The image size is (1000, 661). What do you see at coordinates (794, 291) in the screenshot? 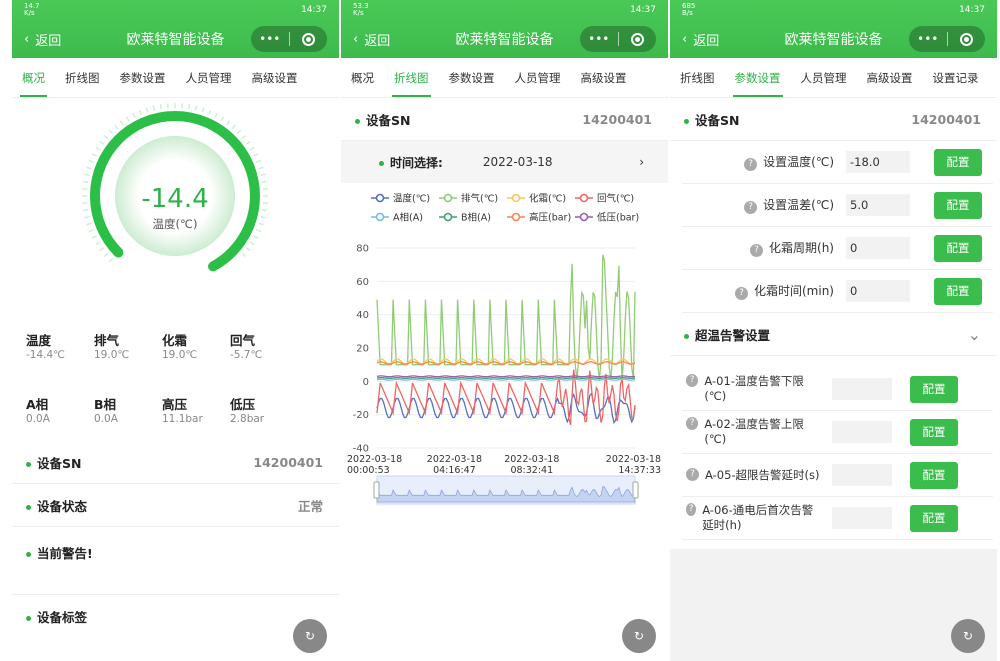
I see `param-label: 化霜时间(min)` at bounding box center [794, 291].